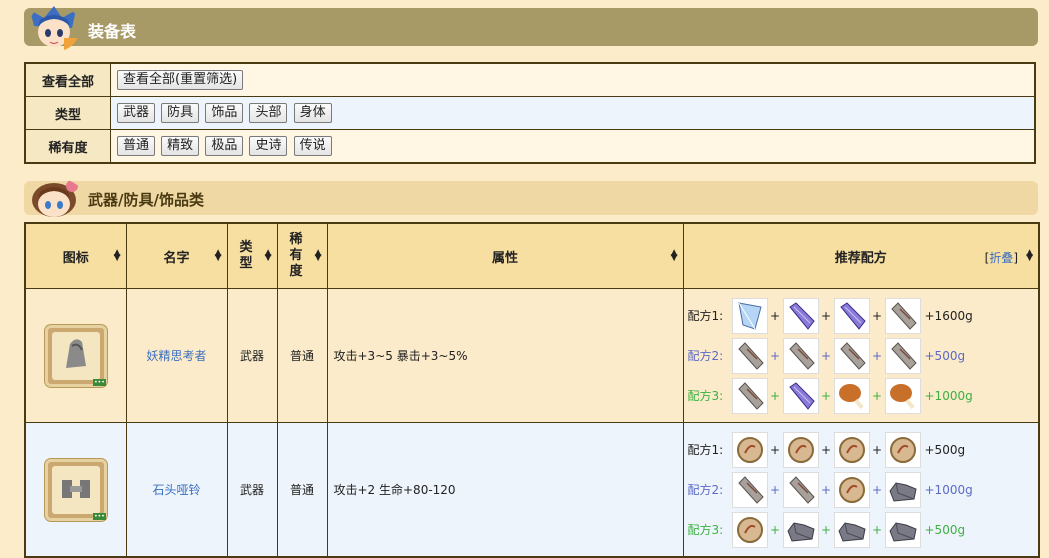  I want to click on column-header-recipe: 推荐配方 [折叠] ▲ ▼, so click(861, 255).